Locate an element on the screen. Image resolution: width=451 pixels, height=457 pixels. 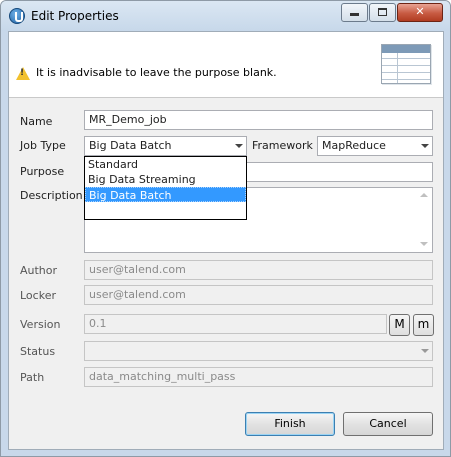
name-input: MR_Demo_job is located at coordinates (258, 120).